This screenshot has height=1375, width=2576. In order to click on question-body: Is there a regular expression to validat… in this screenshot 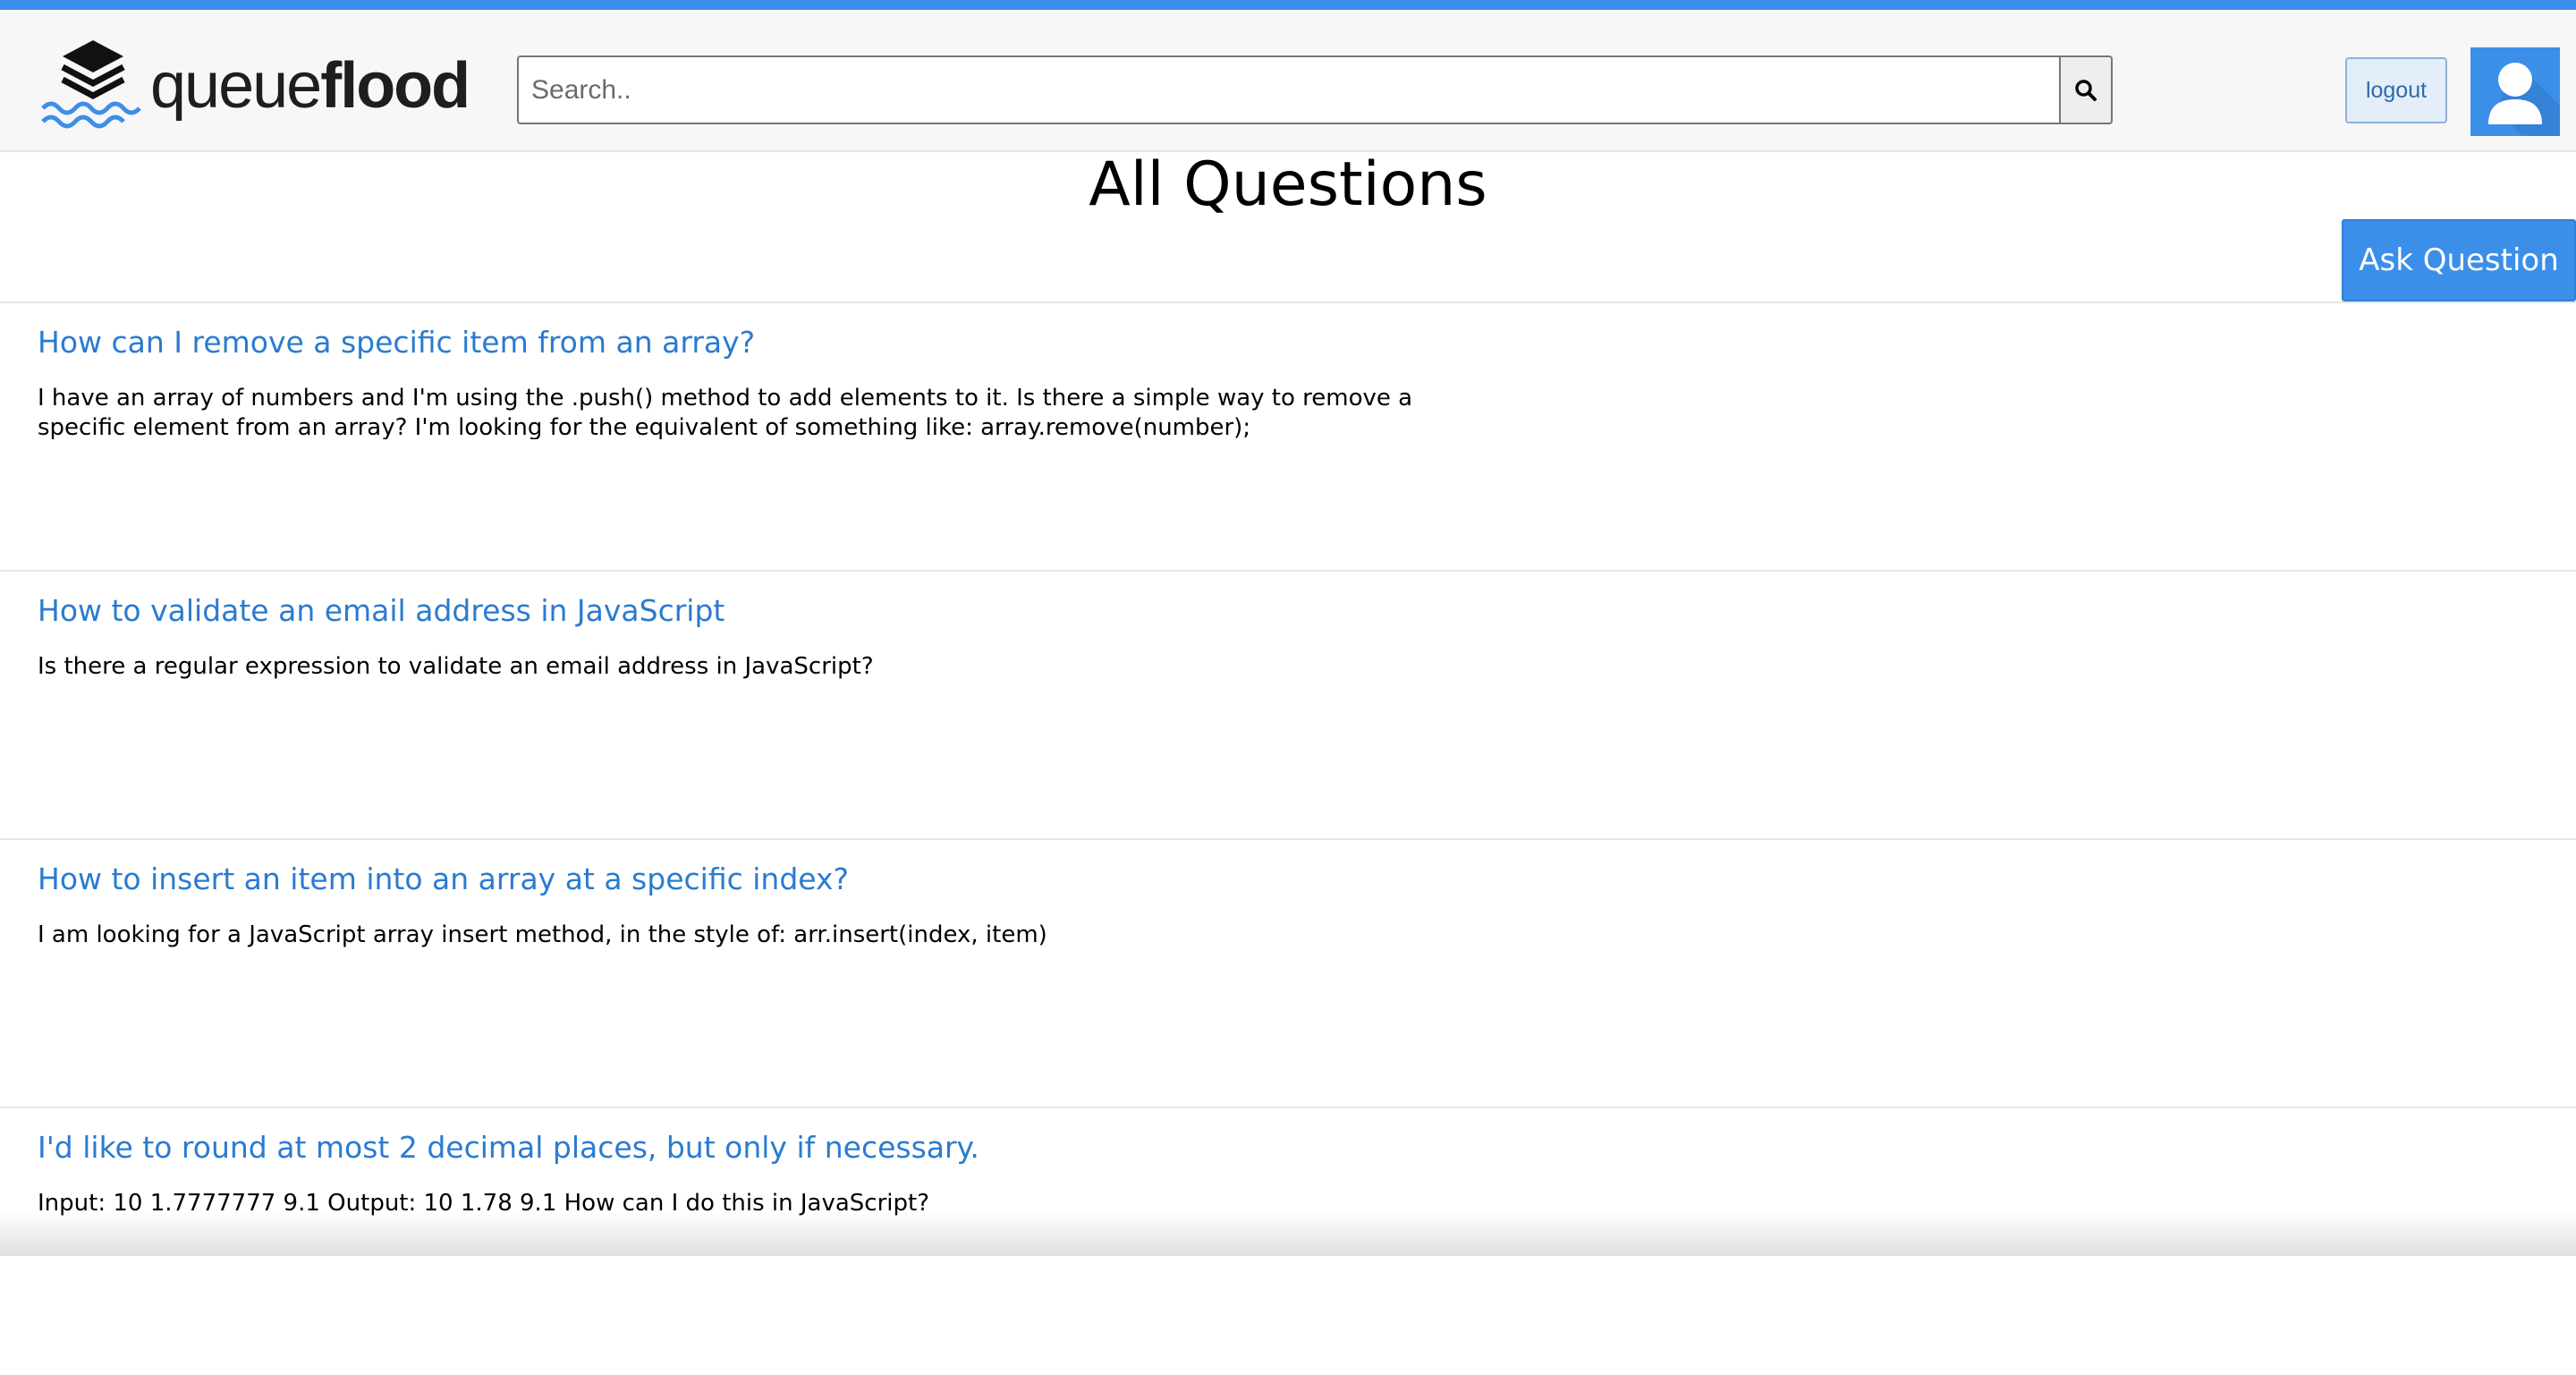, I will do `click(456, 666)`.